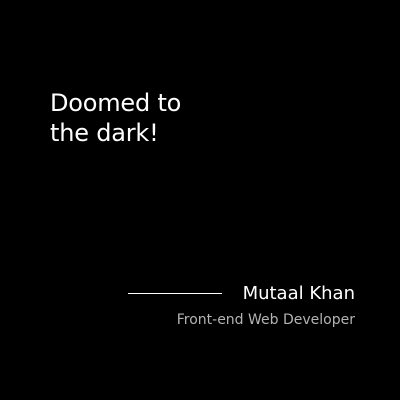 Image resolution: width=400 pixels, height=400 pixels. Describe the element at coordinates (265, 320) in the screenshot. I see `author-role: Front-end Web Developer` at that location.